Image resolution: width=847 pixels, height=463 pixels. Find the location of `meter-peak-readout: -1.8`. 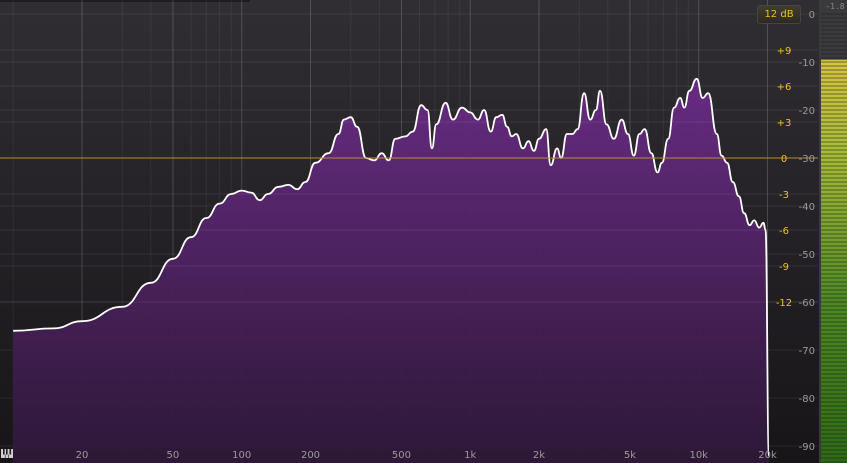

meter-peak-readout: -1.8 is located at coordinates (835, 6).